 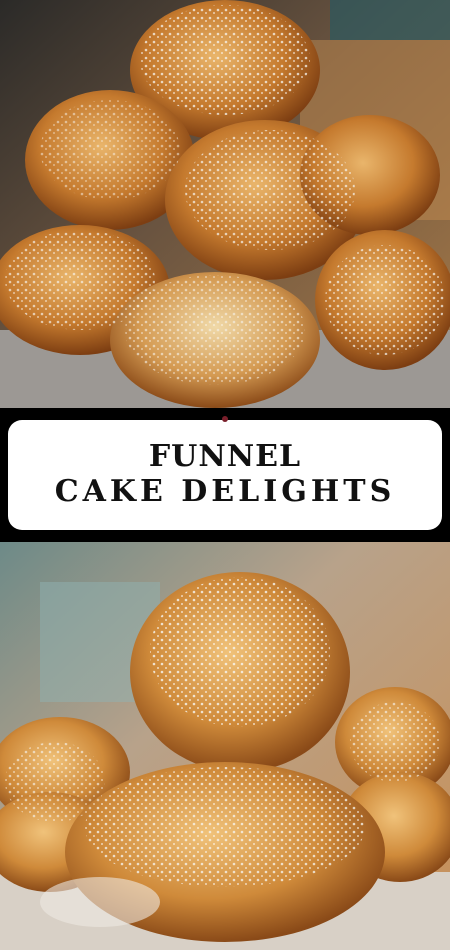 I want to click on accent-dot, so click(x=225, y=419).